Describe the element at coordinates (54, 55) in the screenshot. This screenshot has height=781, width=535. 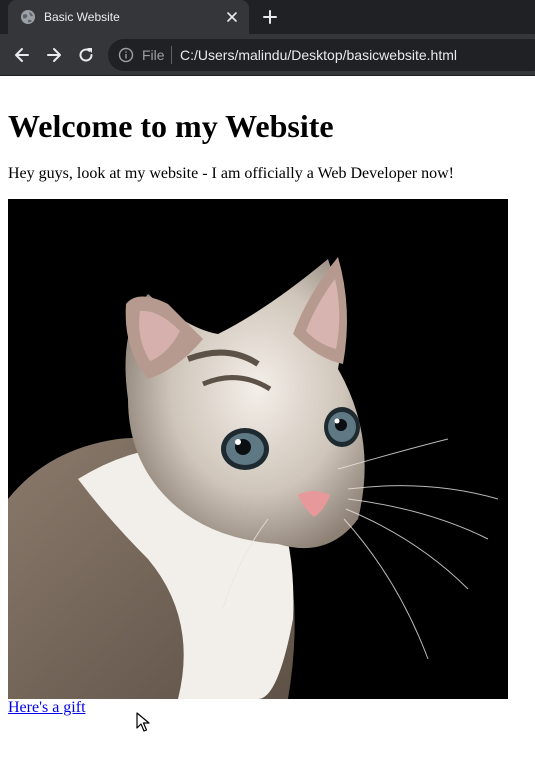
I see `forward-arrow-icon` at that location.